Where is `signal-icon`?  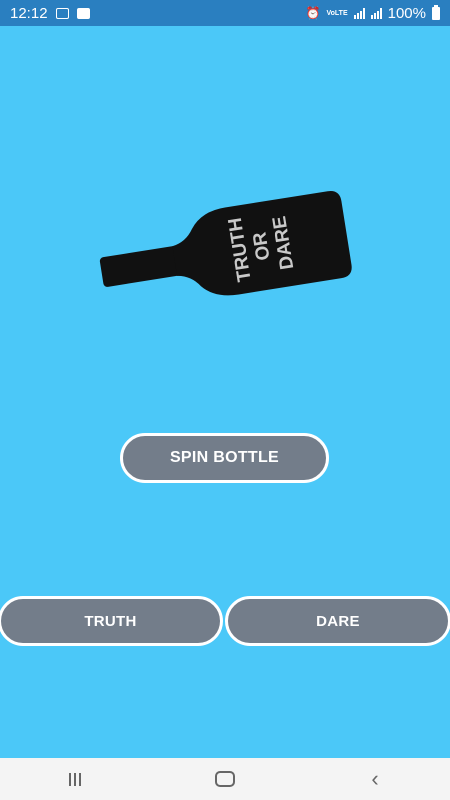 signal-icon is located at coordinates (359, 13).